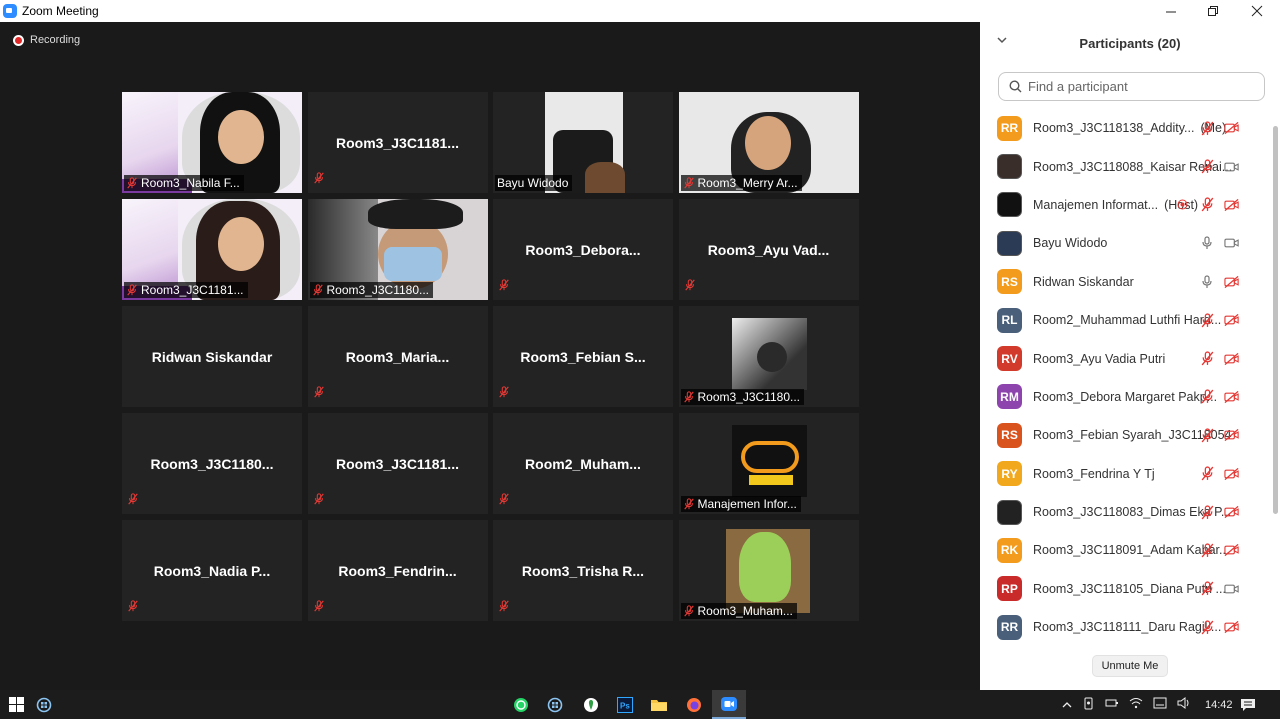 This screenshot has height=719, width=1280. I want to click on participant-row: RR Room3_J3C118138_Addity... (Me), so click(1125, 128).